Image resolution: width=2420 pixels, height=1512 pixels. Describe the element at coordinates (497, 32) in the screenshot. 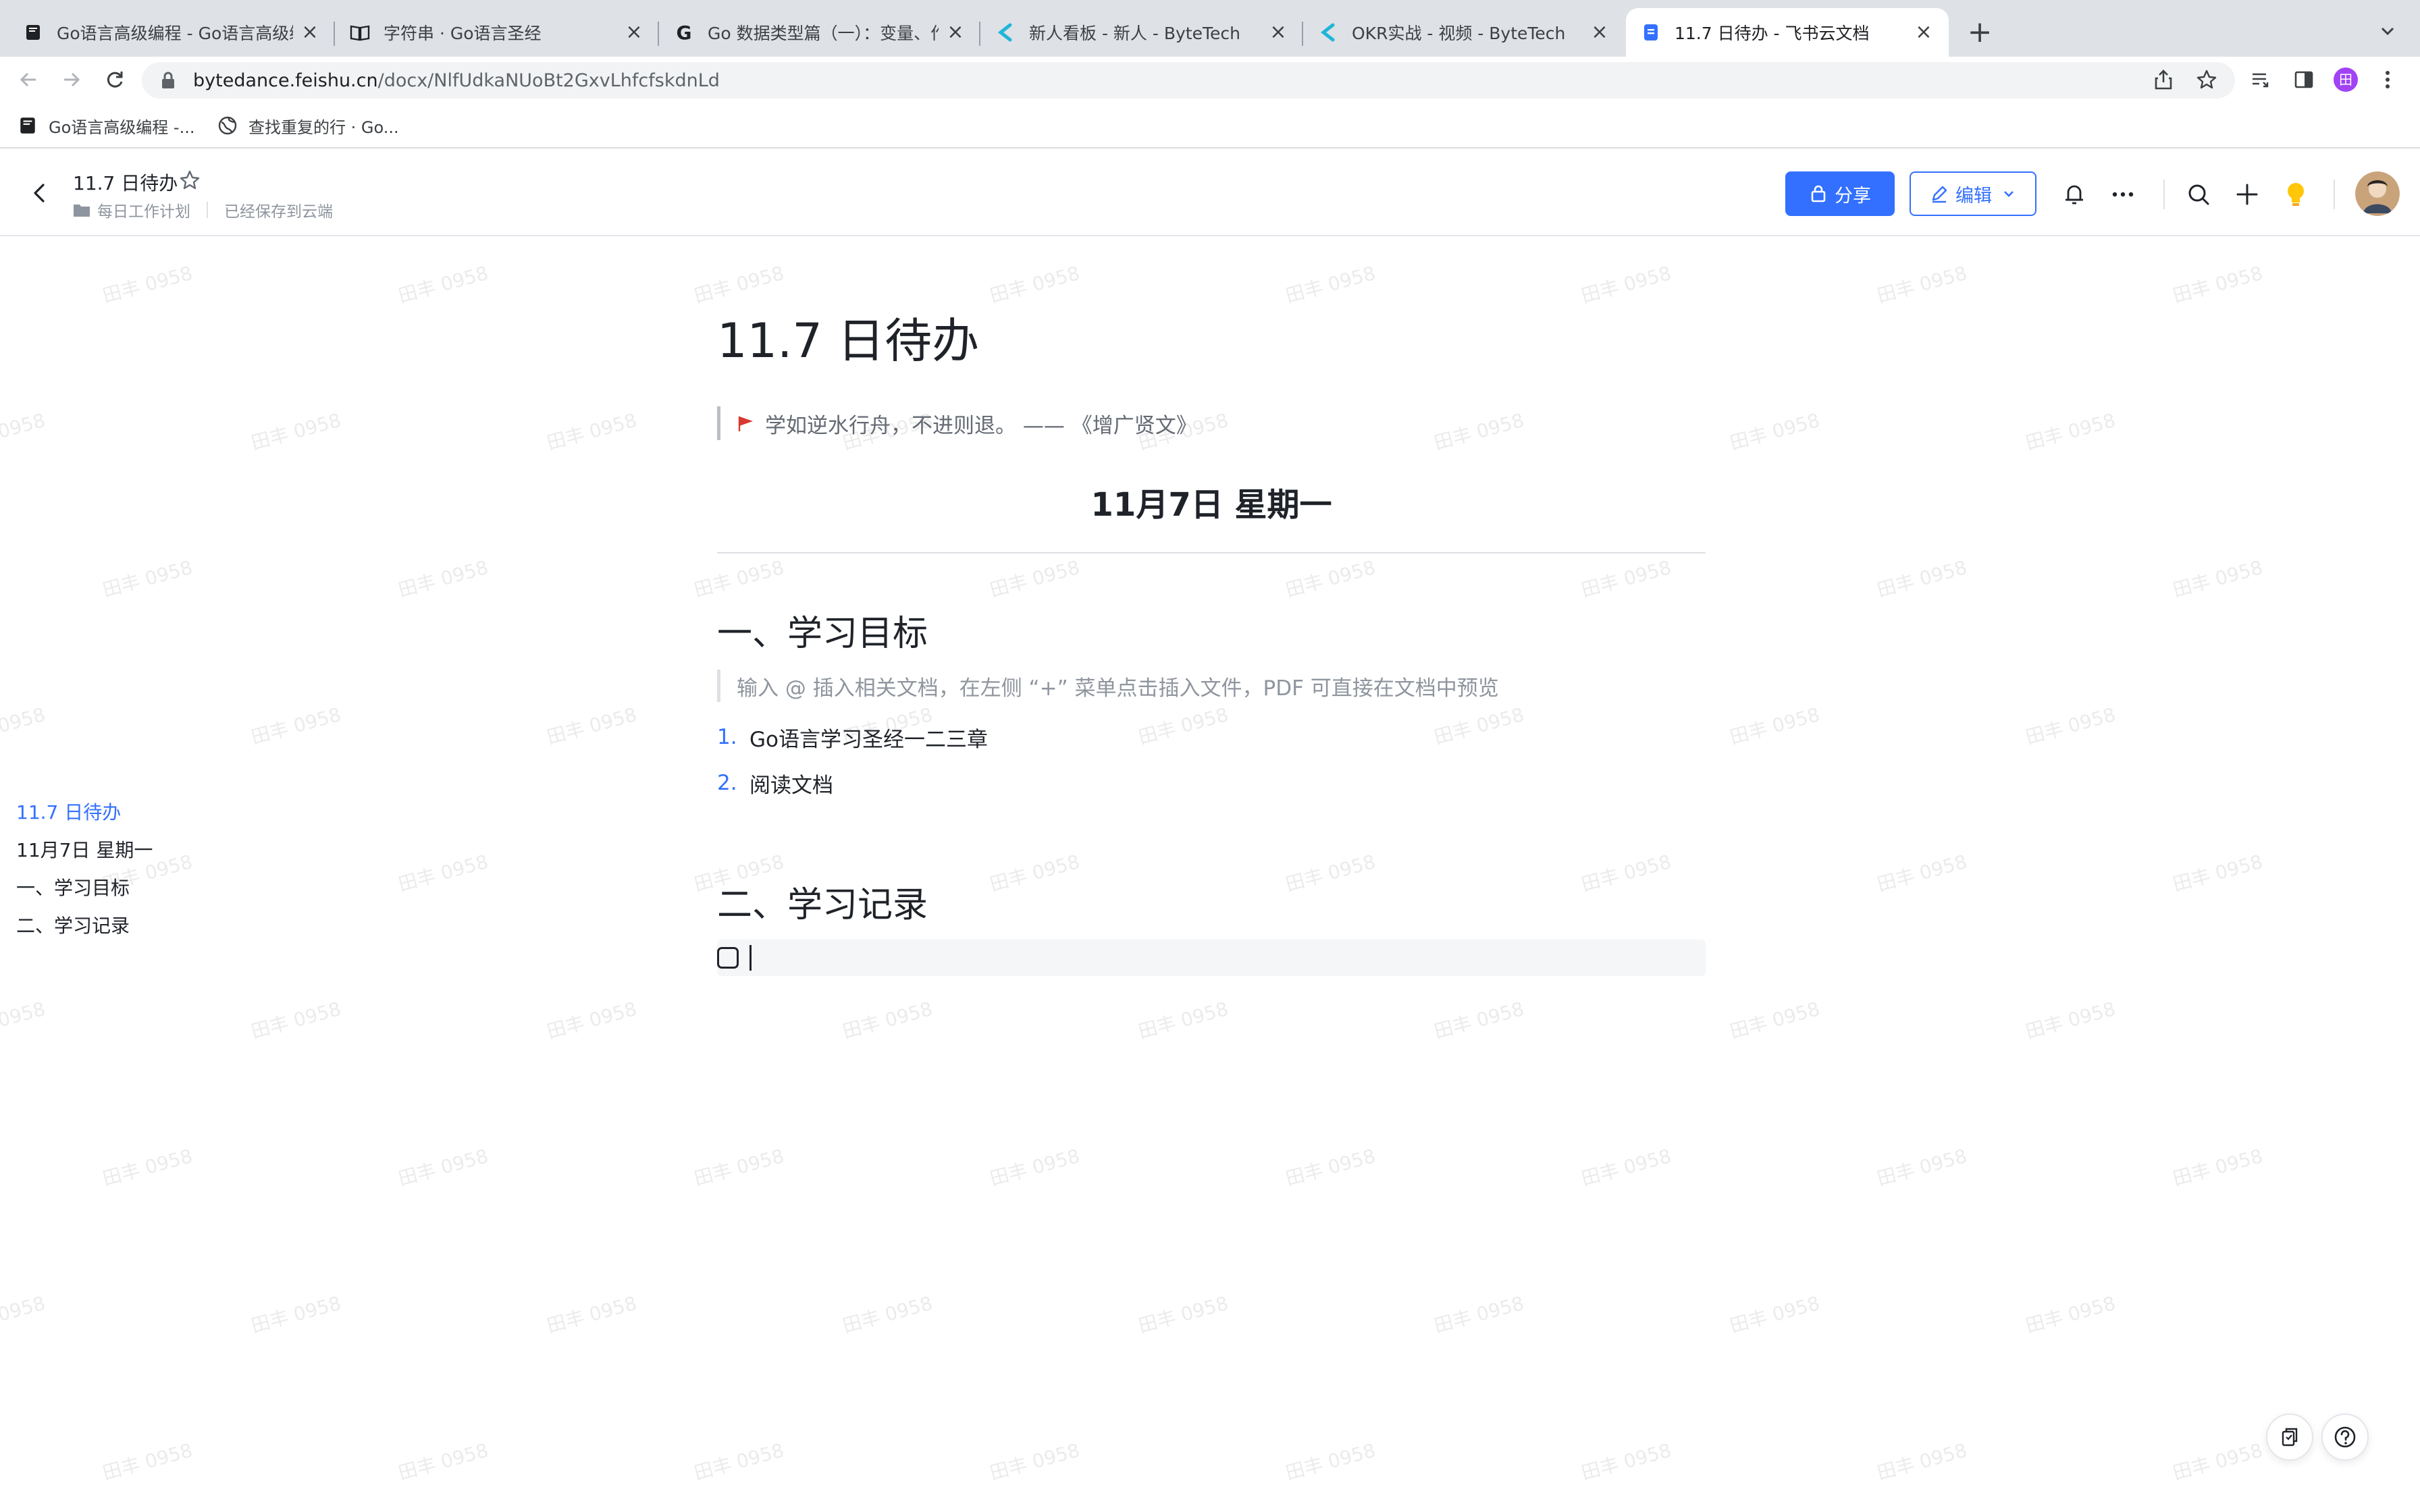

I see `browser-tab: 字符串 · Go语言圣经 ×` at that location.